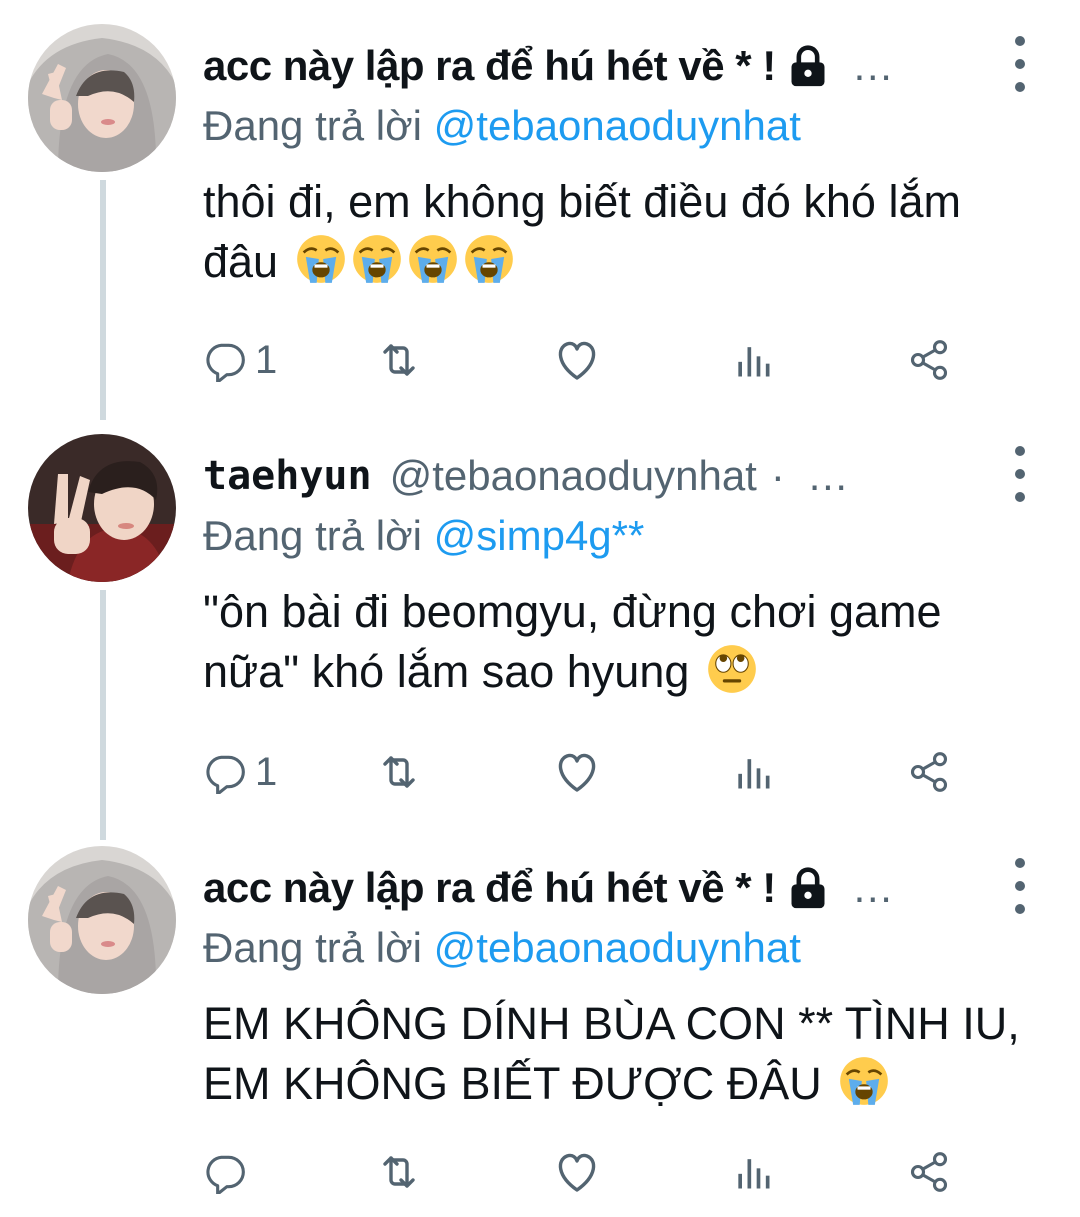 Image resolution: width=1080 pixels, height=1217 pixels. I want to click on reply-button, so click(229, 1172).